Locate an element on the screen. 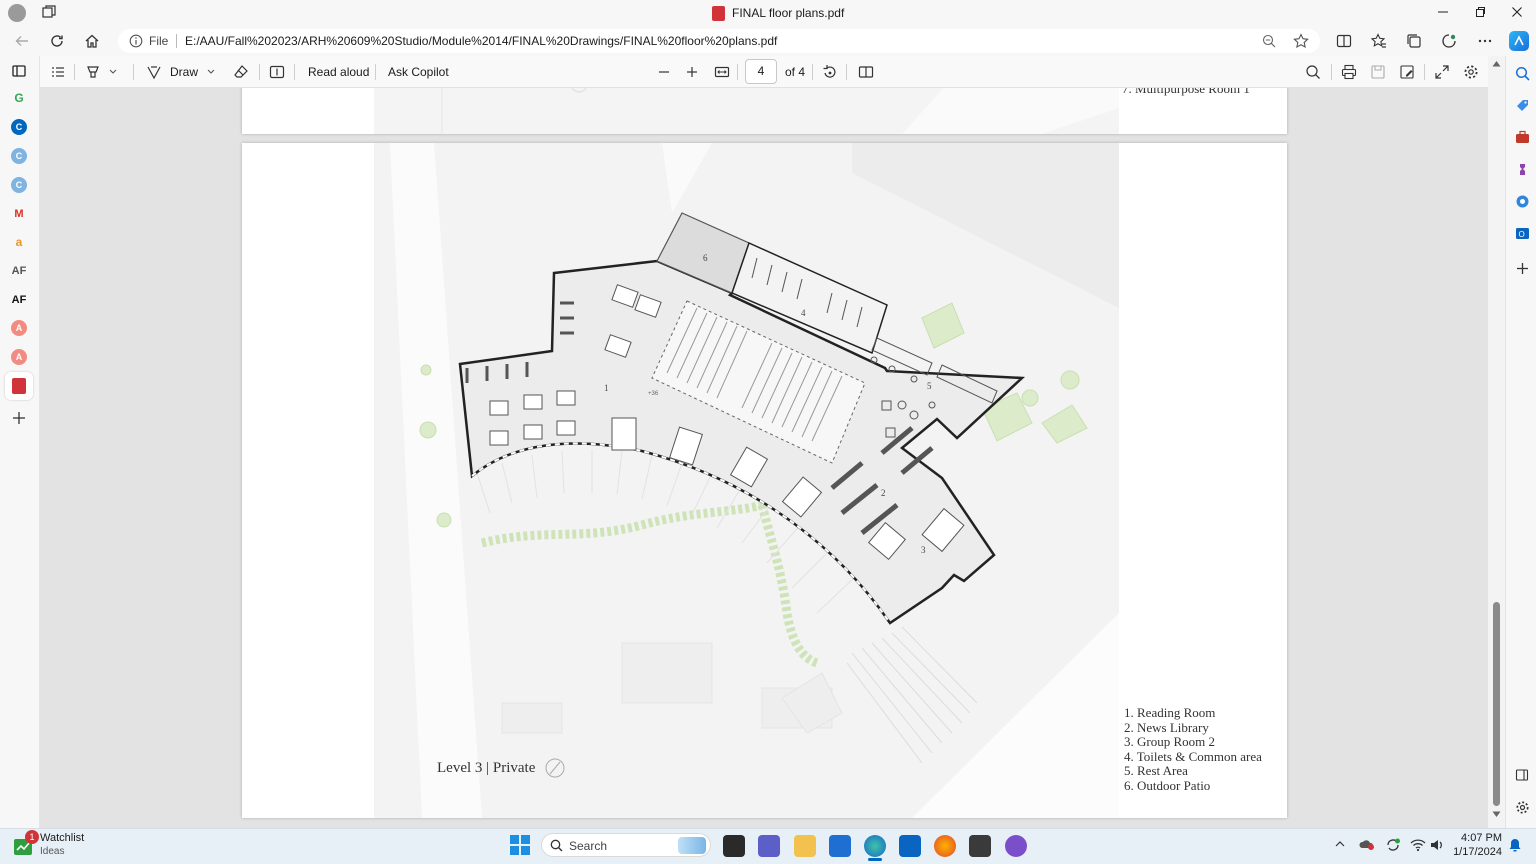 The width and height of the screenshot is (1536, 864). widget-title: Watchlist is located at coordinates (62, 838).